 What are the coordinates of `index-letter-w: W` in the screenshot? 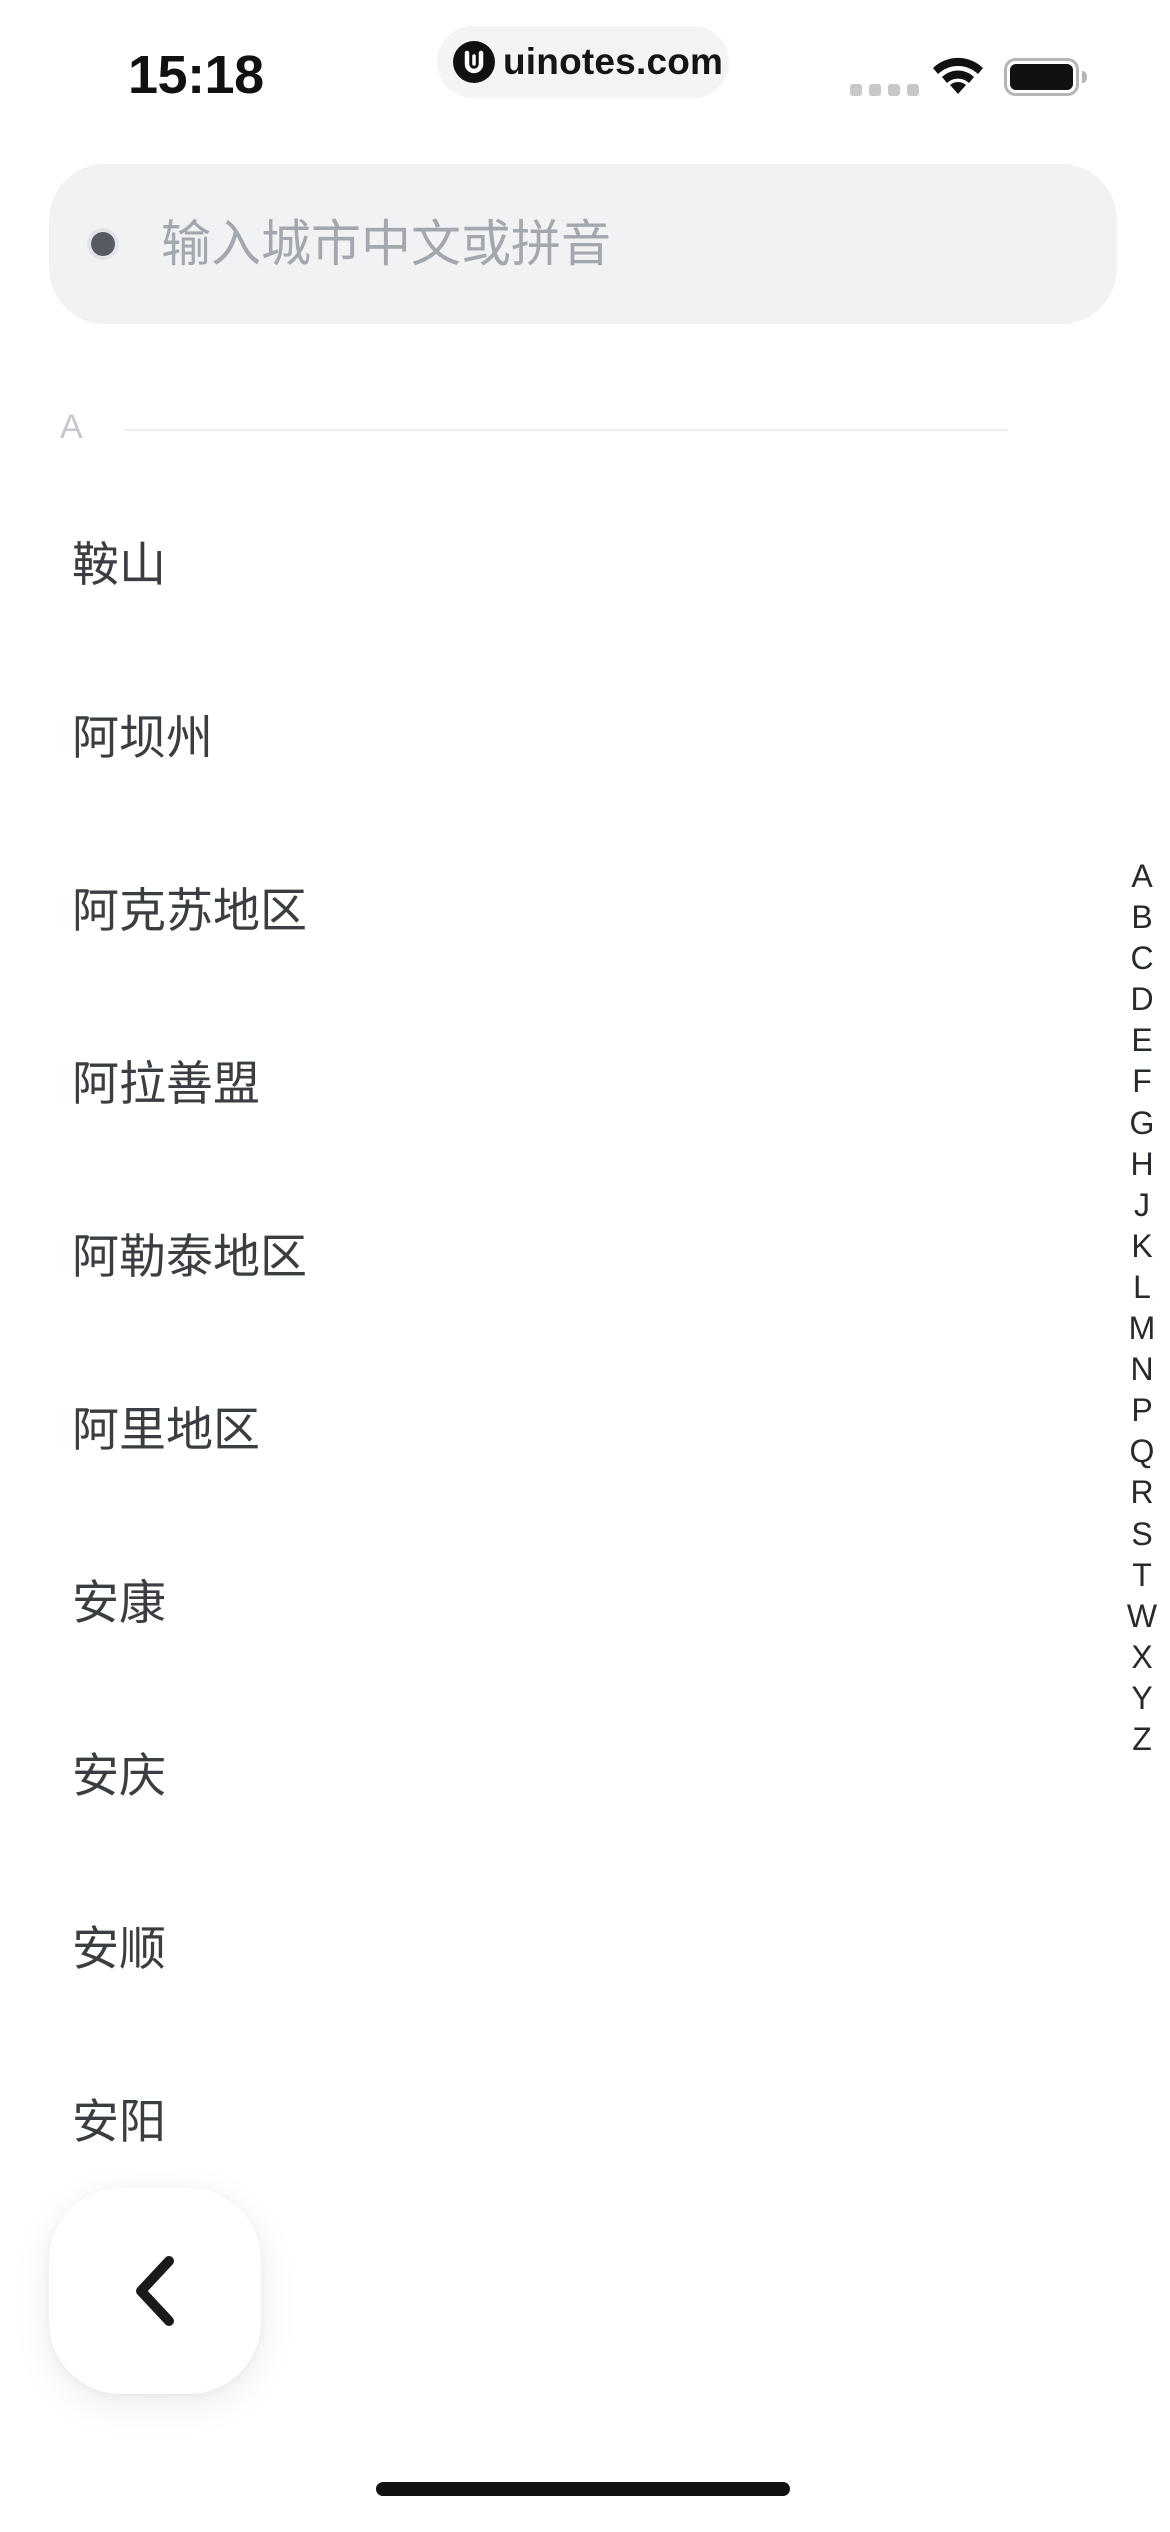 It's located at (1142, 1616).